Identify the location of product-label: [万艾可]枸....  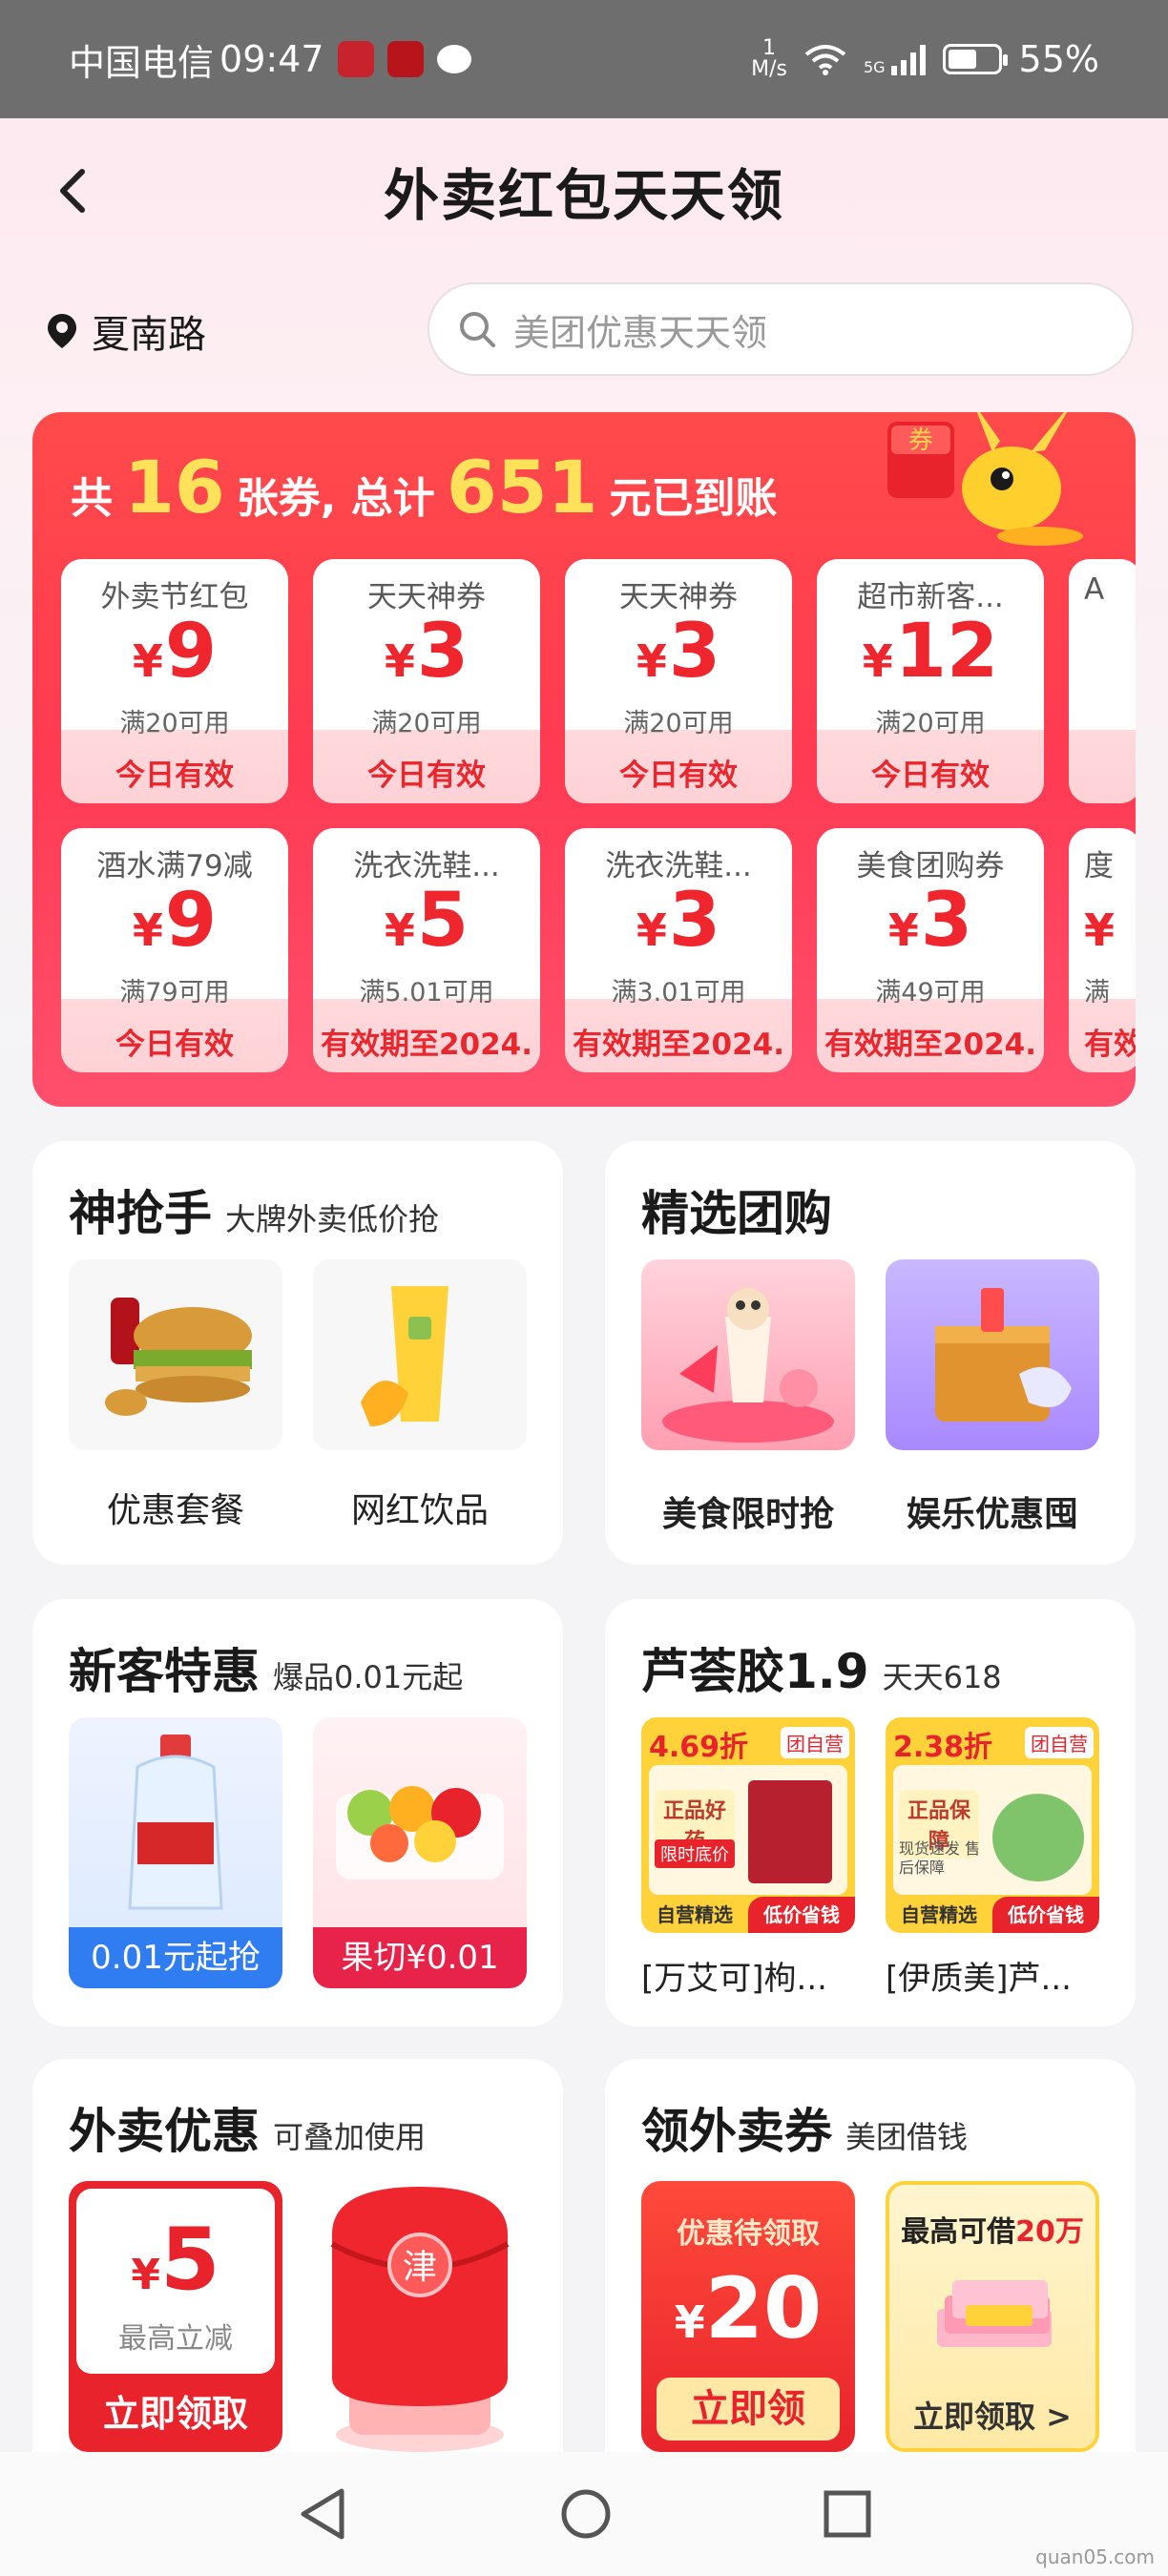
(734, 1979).